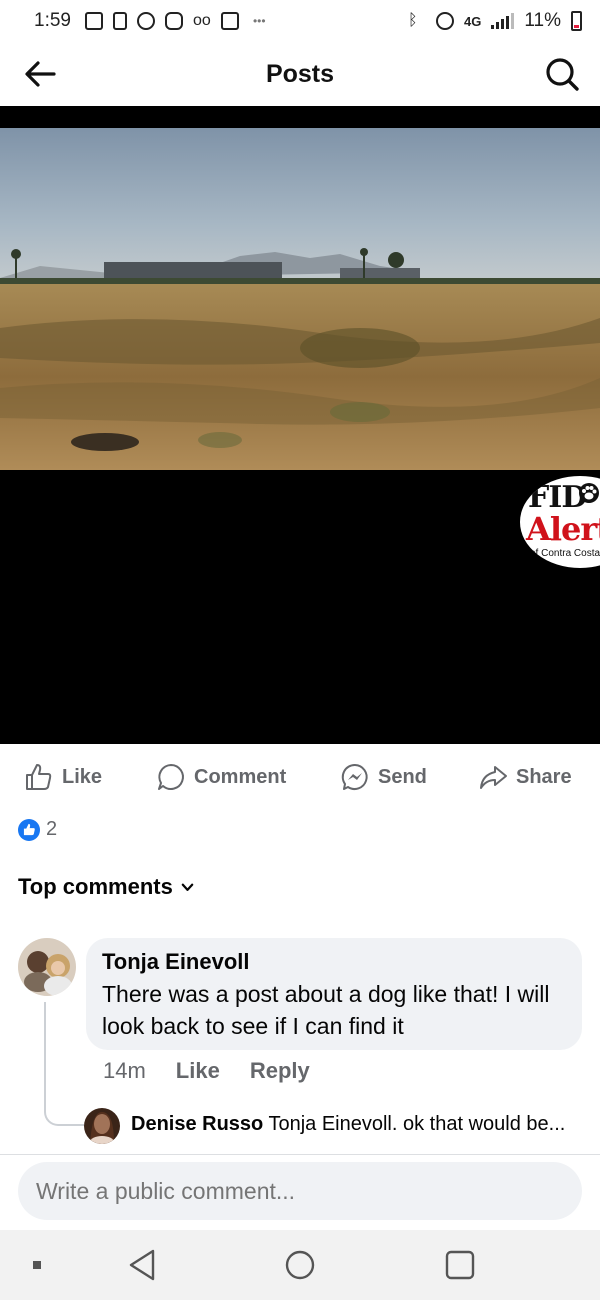 Image resolution: width=600 pixels, height=1300 pixels. What do you see at coordinates (29, 829) in the screenshot?
I see `like-reaction-icon` at bounding box center [29, 829].